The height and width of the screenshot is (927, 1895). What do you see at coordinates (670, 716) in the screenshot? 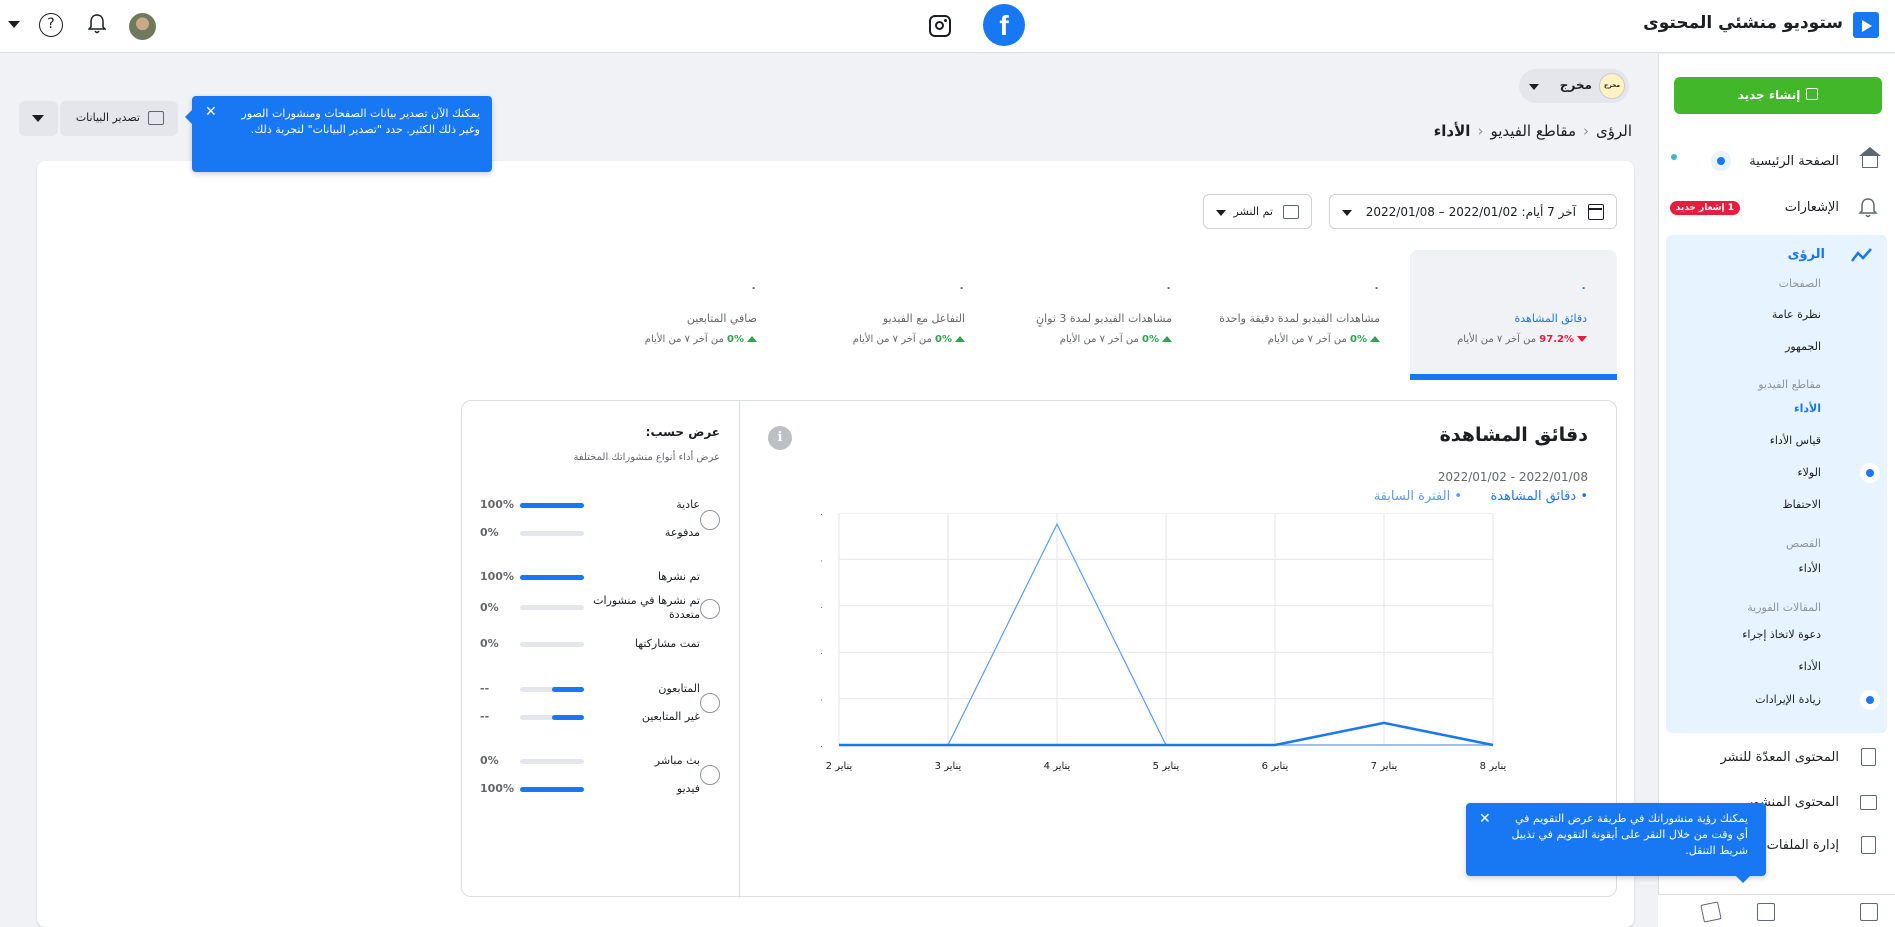
I see `breakdown-label: غير المتابعين` at bounding box center [670, 716].